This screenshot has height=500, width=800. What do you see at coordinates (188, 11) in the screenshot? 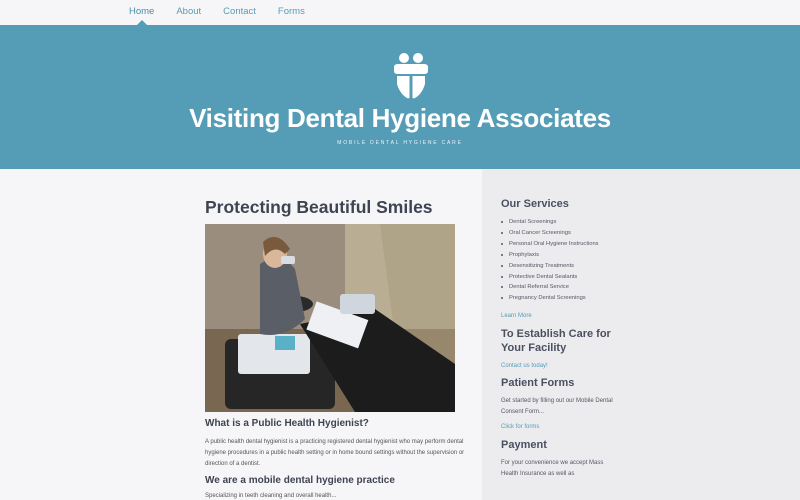
I see `nav-link-about: About` at bounding box center [188, 11].